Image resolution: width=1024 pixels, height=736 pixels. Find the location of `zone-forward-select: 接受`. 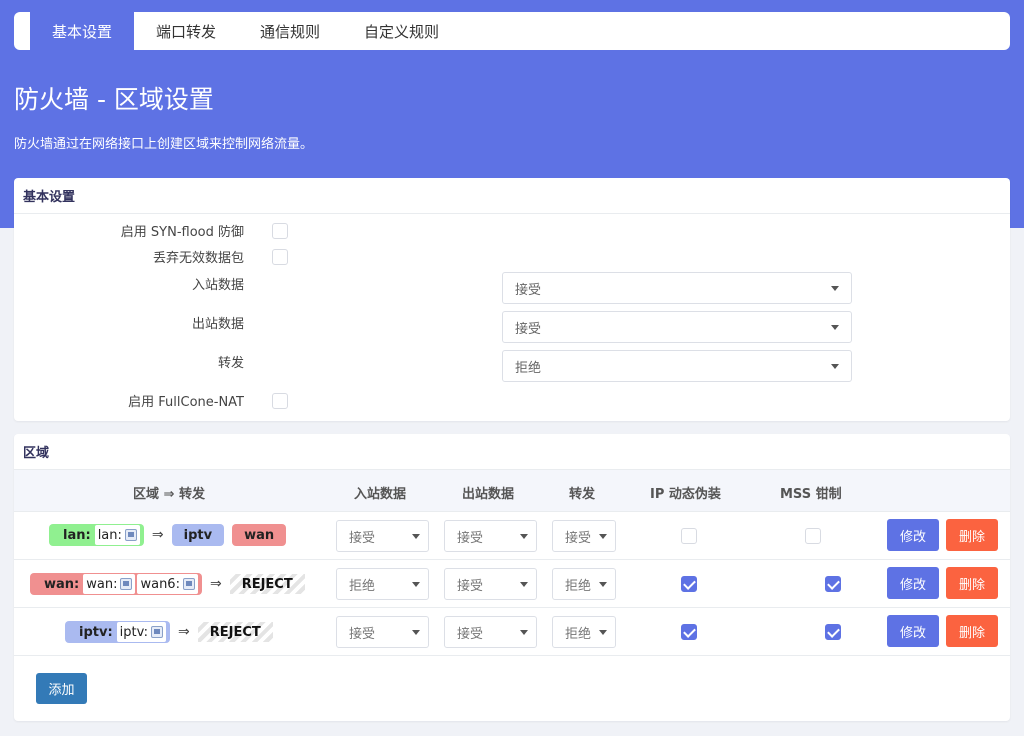

zone-forward-select: 接受 is located at coordinates (584, 536).